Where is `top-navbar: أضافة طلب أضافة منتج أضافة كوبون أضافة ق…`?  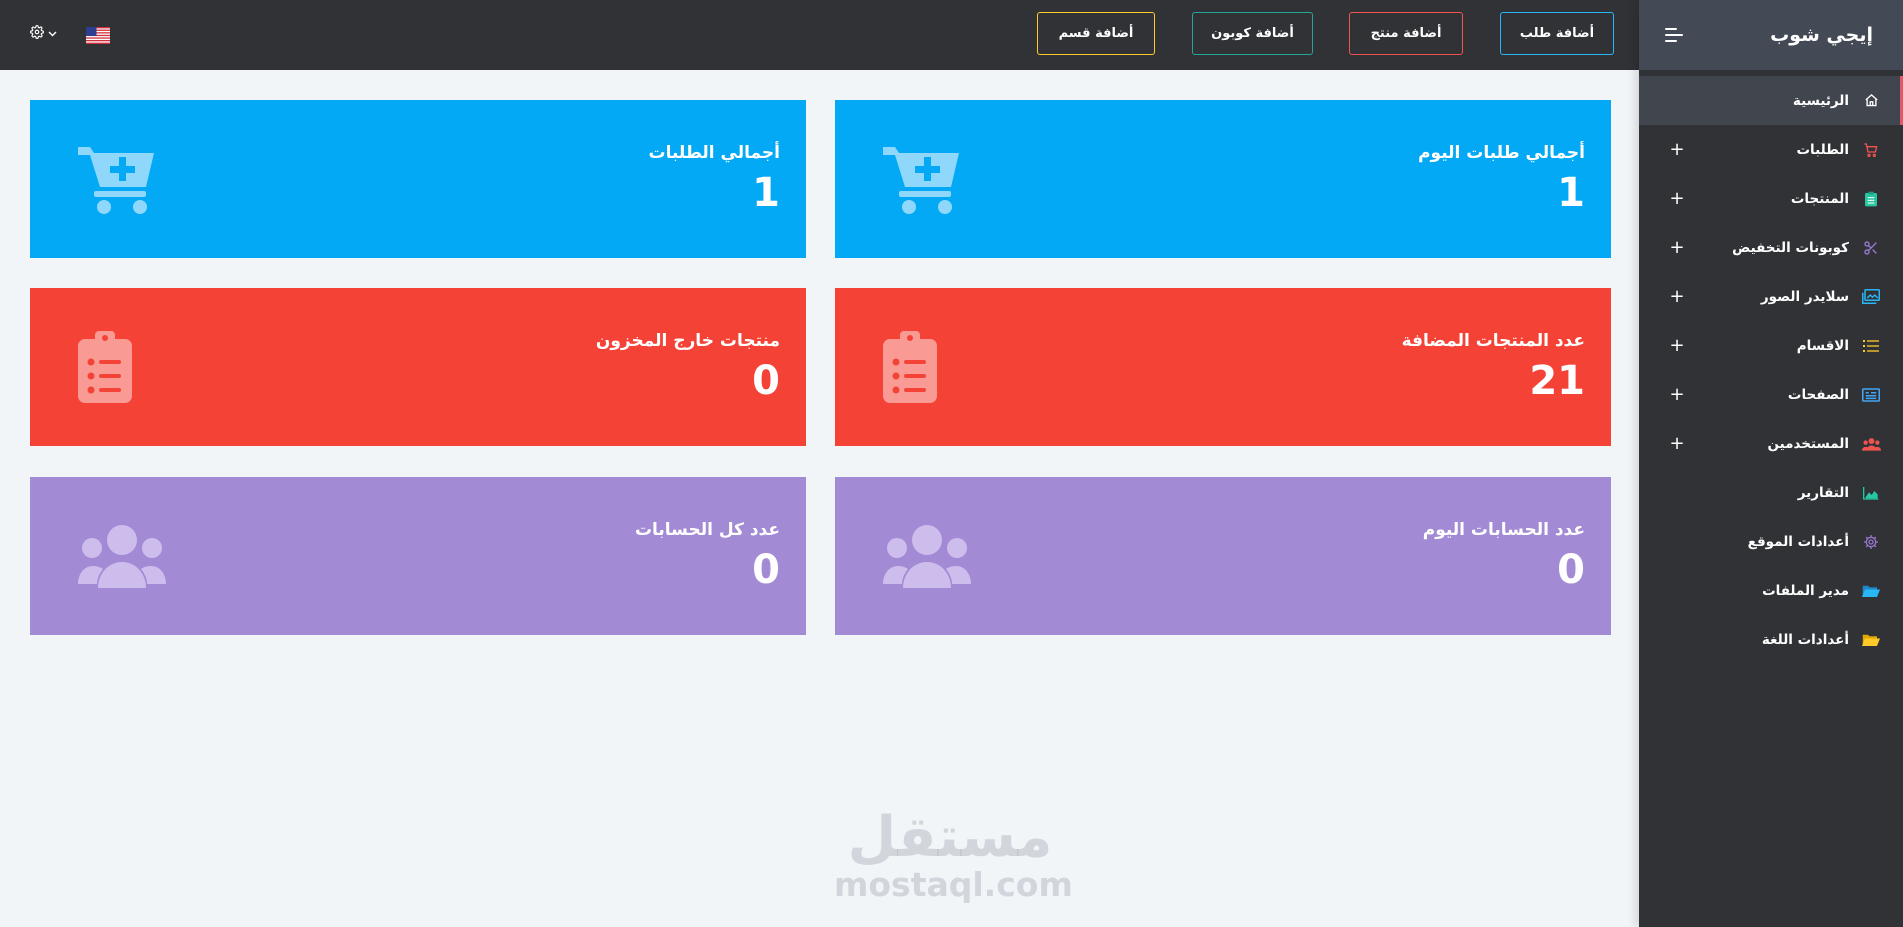 top-navbar: أضافة طلب أضافة منتج أضافة كوبون أضافة ق… is located at coordinates (819, 35).